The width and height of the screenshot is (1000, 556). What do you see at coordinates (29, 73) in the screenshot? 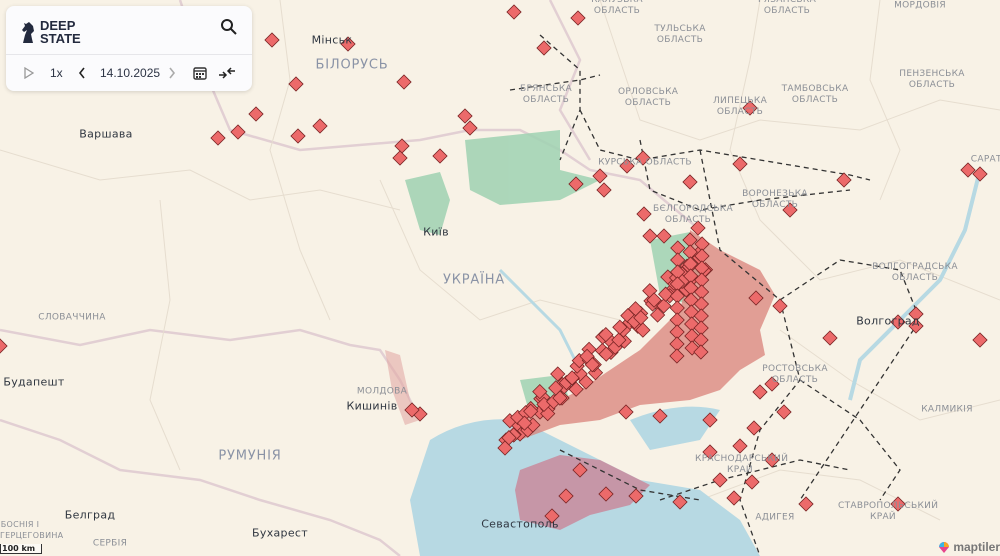
I see `play-icon` at bounding box center [29, 73].